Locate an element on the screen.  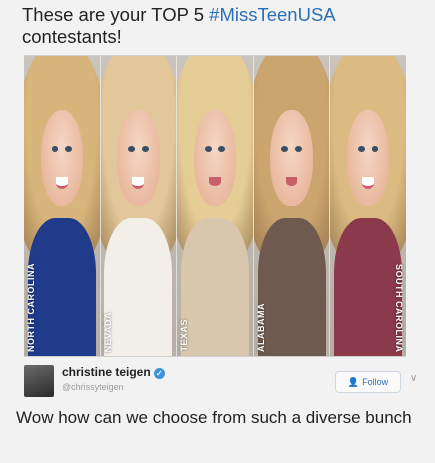
follow-button: 👤 Follow is located at coordinates (368, 382).